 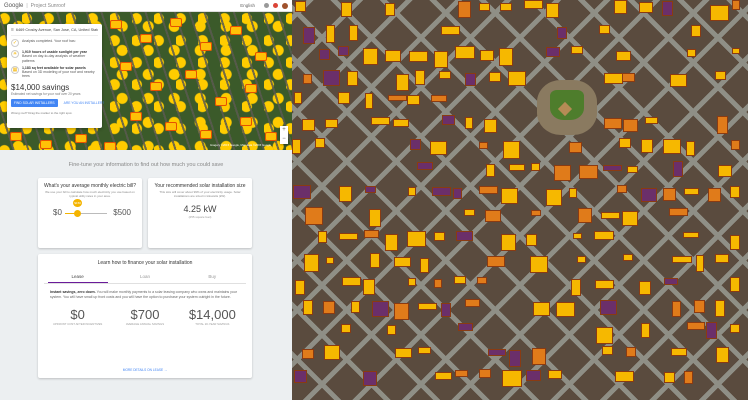 What do you see at coordinates (77, 278) in the screenshot?
I see `tab-lease: Lease` at bounding box center [77, 278].